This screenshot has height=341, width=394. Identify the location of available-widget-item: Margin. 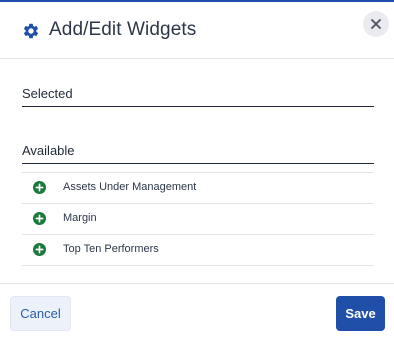
(198, 218).